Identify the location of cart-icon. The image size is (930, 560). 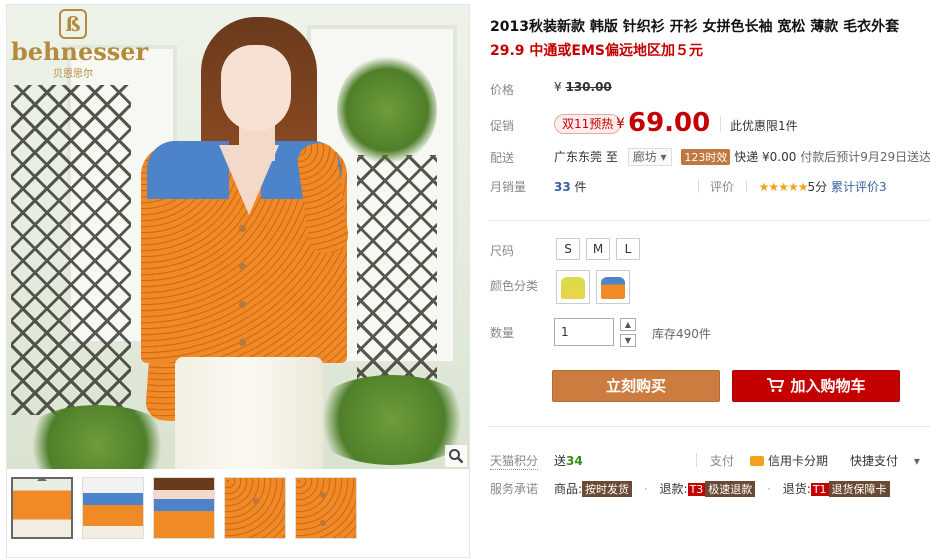
(776, 385).